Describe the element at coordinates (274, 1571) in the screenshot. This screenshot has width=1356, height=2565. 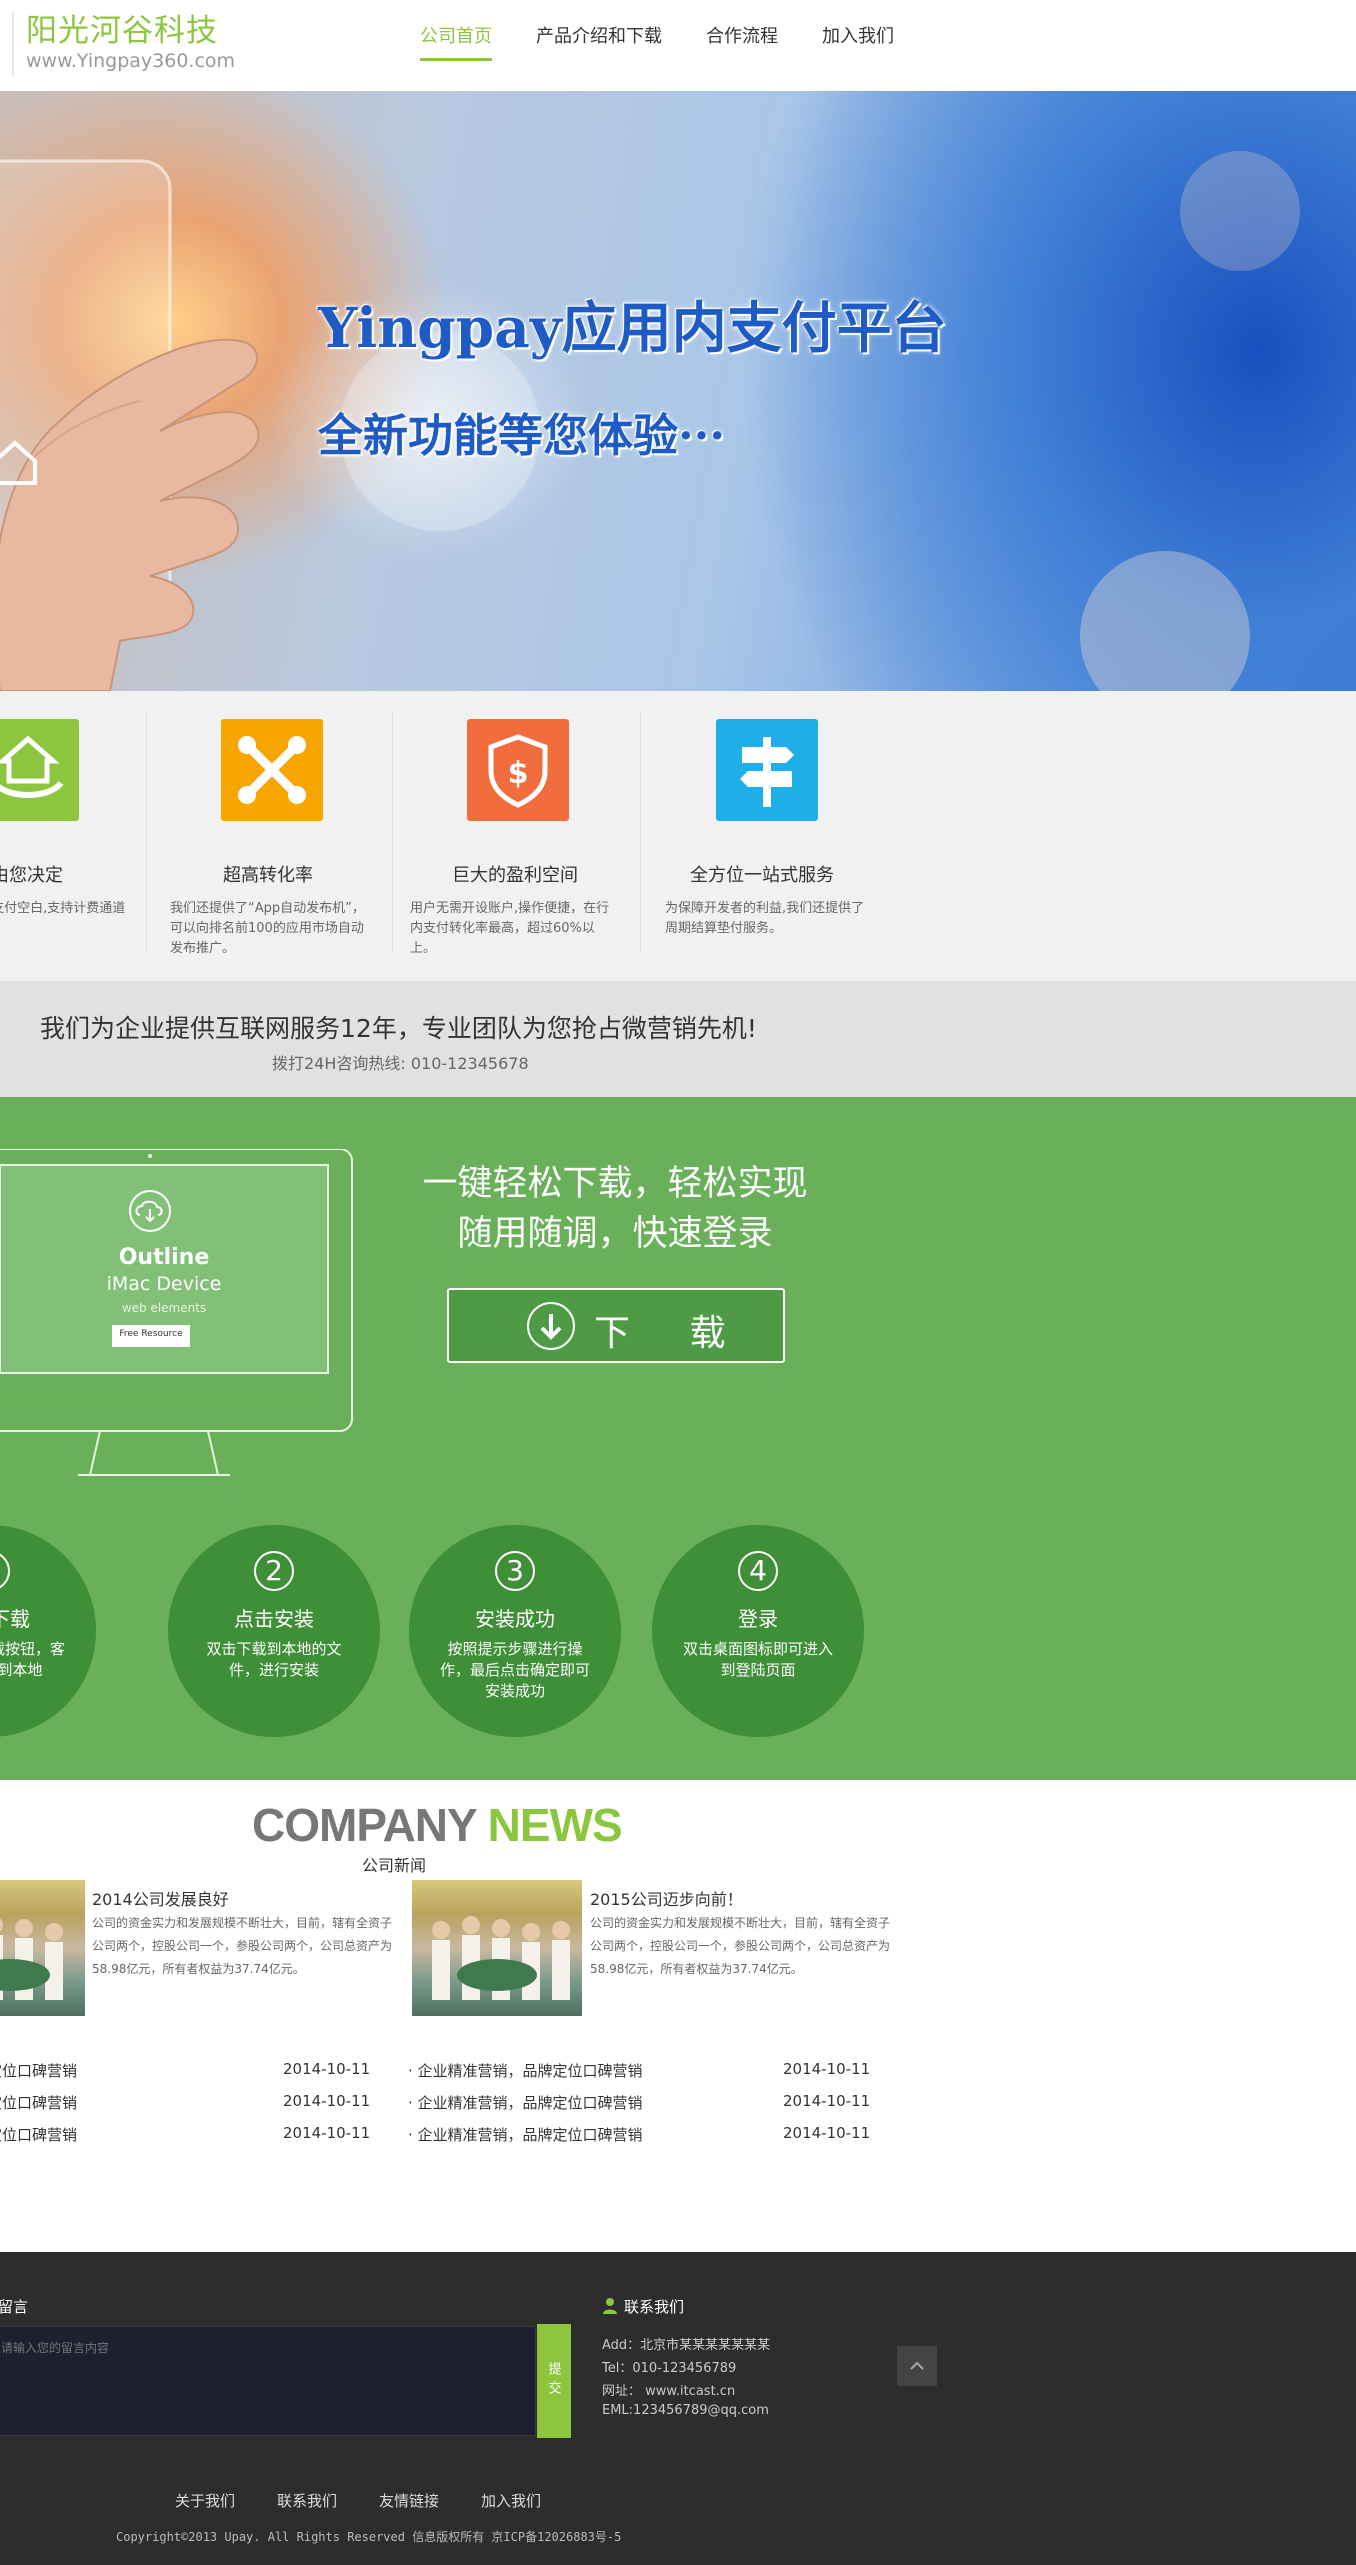
I see `step-number: 2` at that location.